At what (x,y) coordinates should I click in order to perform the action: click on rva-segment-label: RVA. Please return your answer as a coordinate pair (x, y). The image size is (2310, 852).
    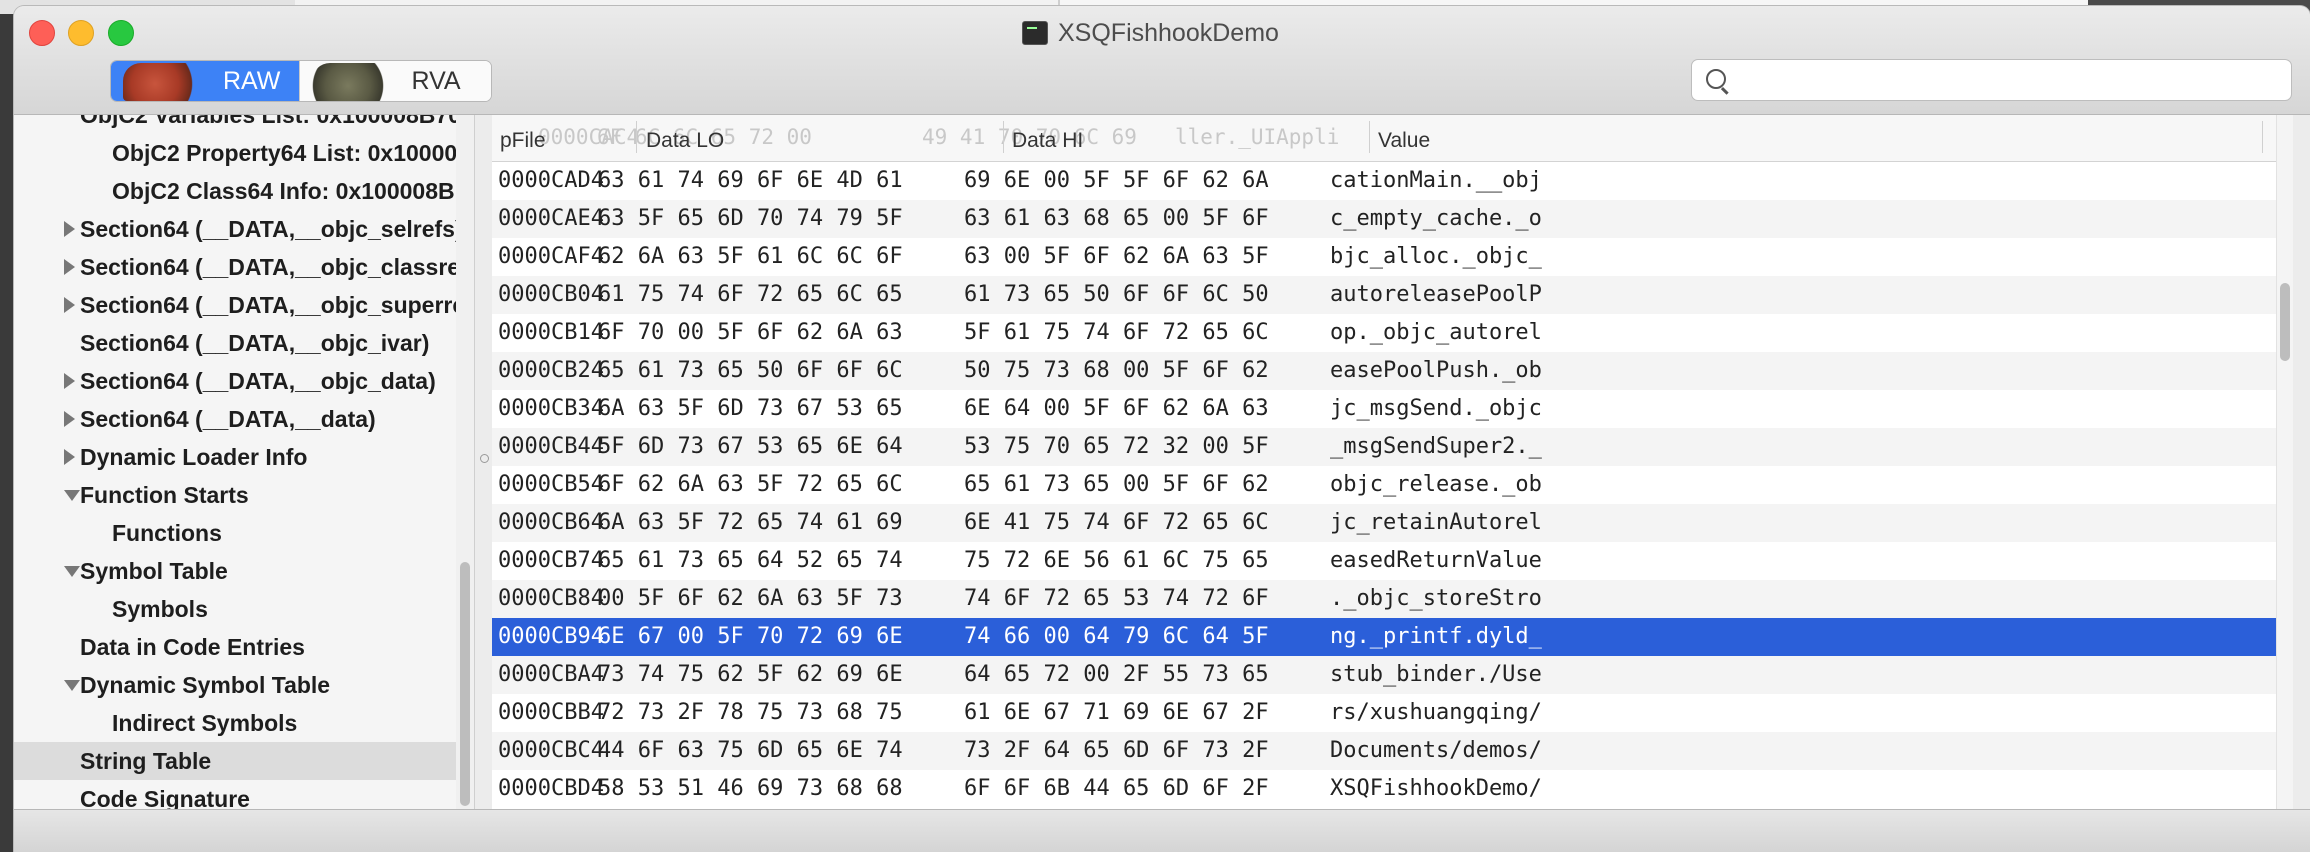
    Looking at the image, I should click on (436, 80).